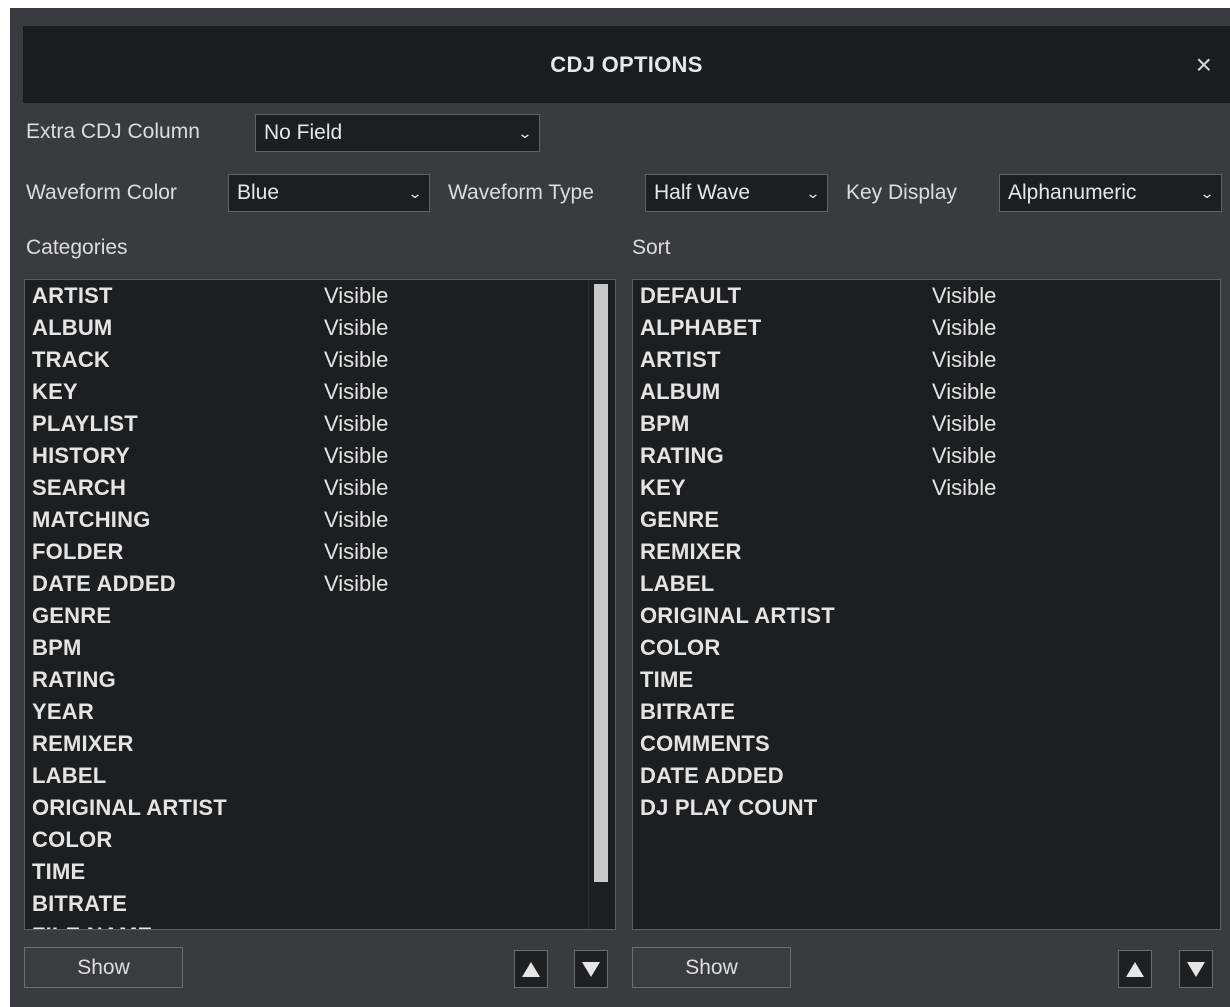 Image resolution: width=1230 pixels, height=1007 pixels. I want to click on category-item-name: REMIXER, so click(83, 743).